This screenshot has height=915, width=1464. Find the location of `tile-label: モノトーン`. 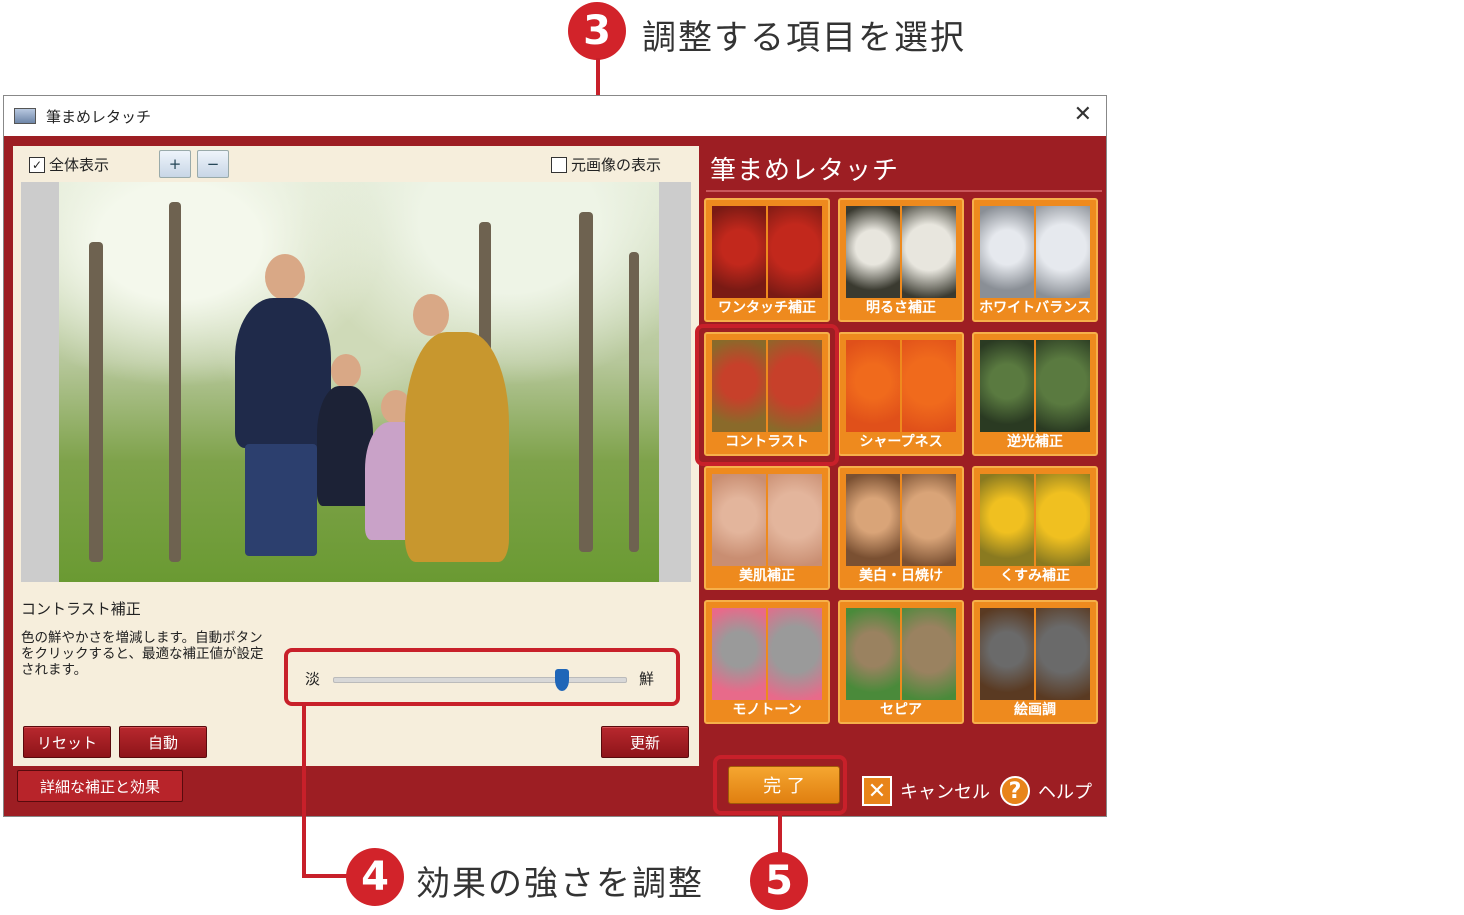

tile-label: モノトーン is located at coordinates (767, 710).